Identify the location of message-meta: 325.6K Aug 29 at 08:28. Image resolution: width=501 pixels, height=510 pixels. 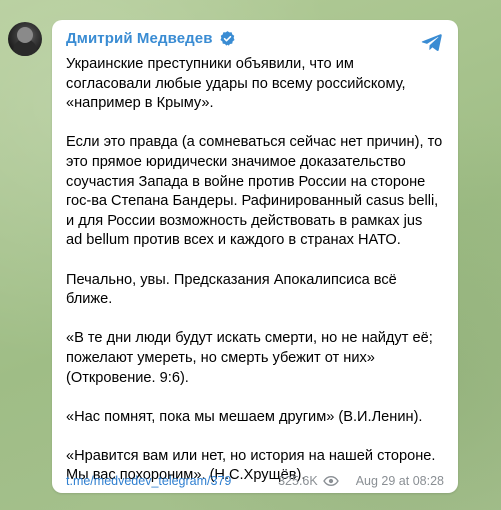
(361, 481).